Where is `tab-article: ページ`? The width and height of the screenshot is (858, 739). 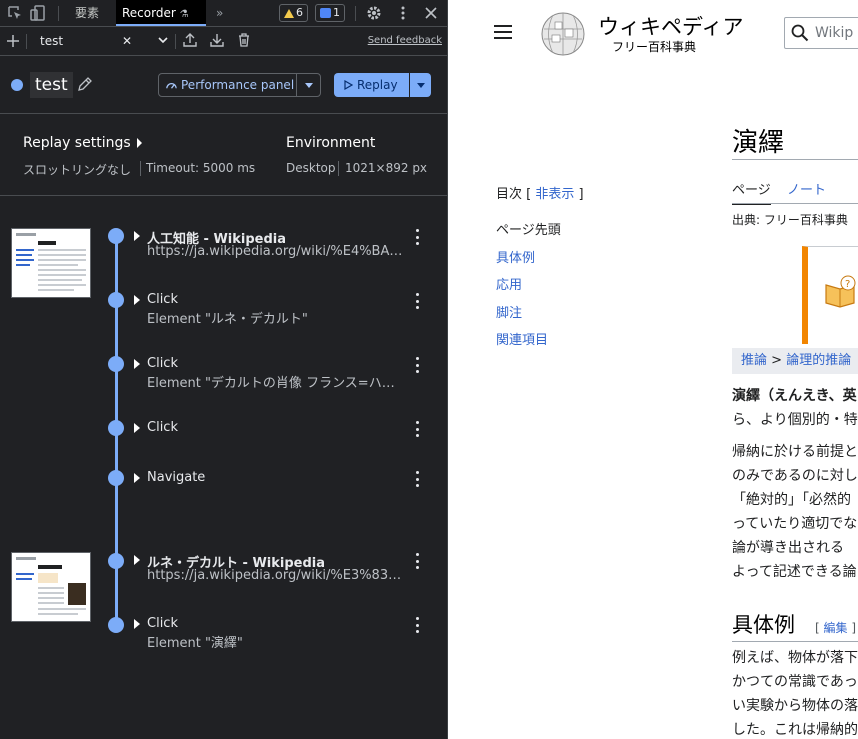
tab-article: ページ is located at coordinates (751, 192).